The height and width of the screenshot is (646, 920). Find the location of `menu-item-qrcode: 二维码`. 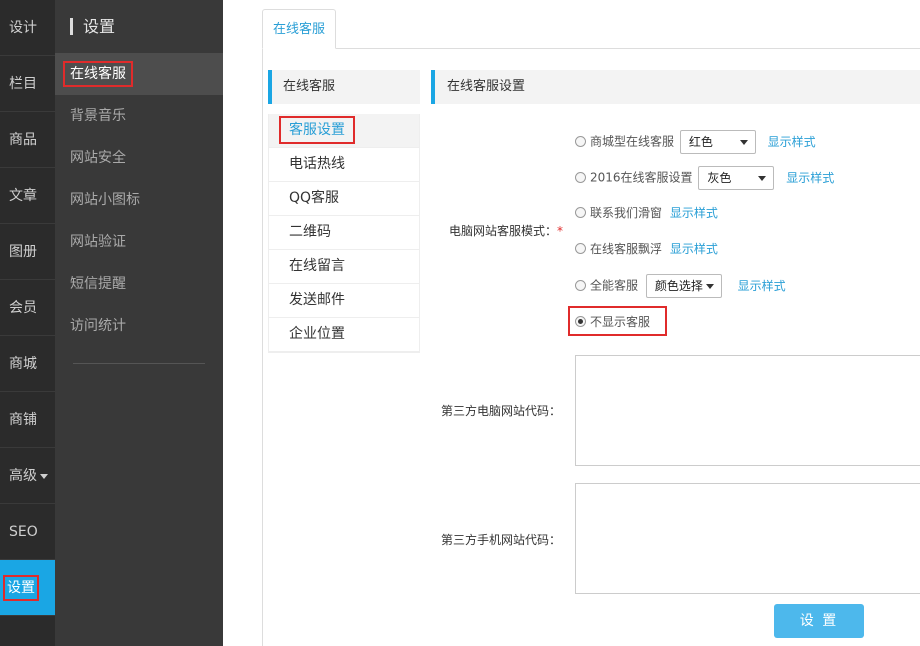

menu-item-qrcode: 二维码 is located at coordinates (344, 233).